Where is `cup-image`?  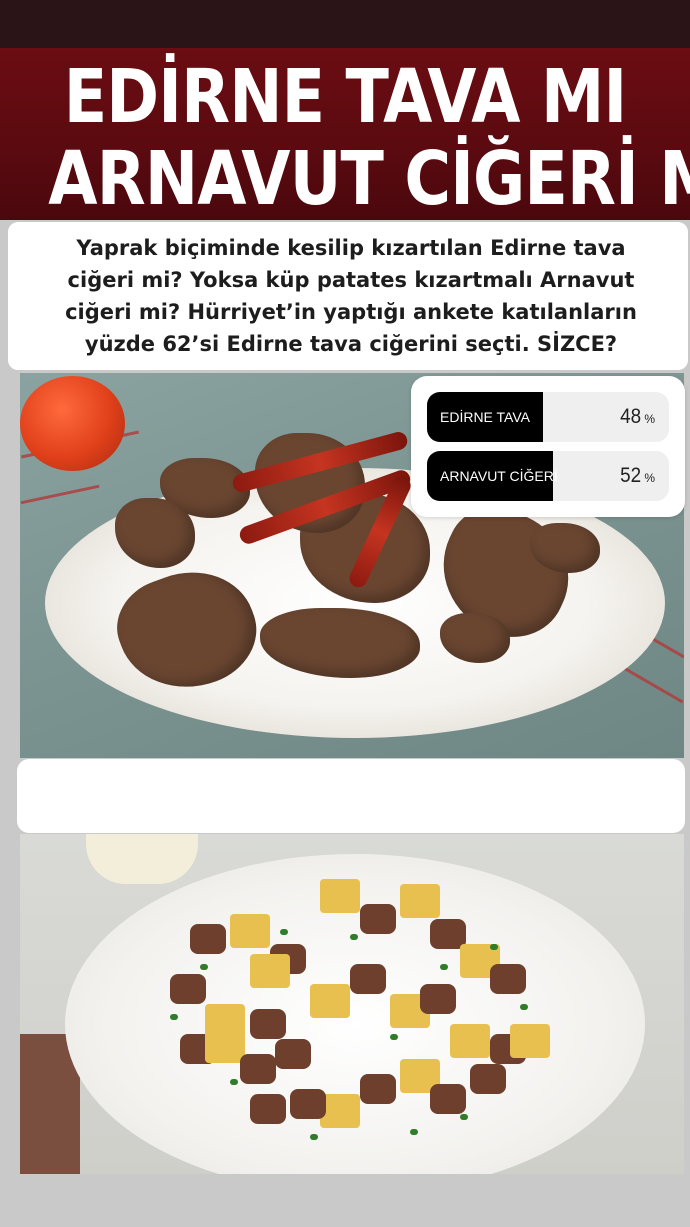
cup-image is located at coordinates (142, 859).